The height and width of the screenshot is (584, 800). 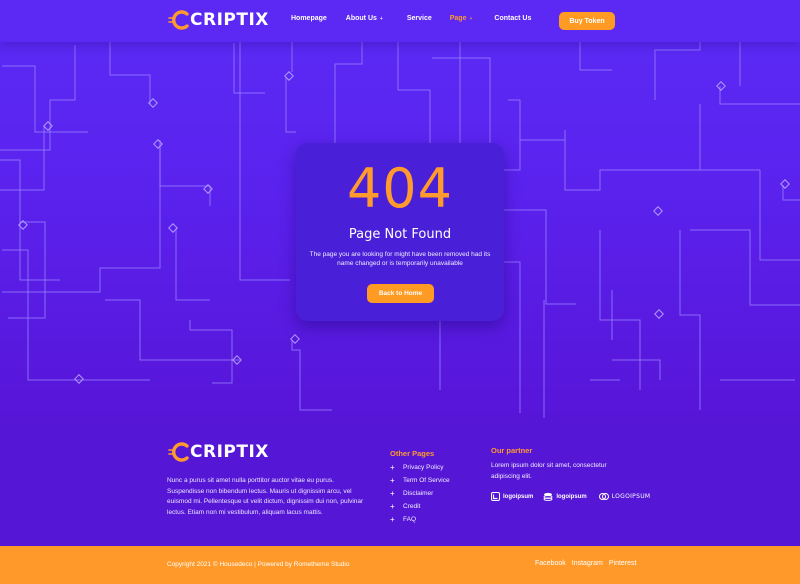 I want to click on social-link-instagram: Instagram, so click(x=587, y=563).